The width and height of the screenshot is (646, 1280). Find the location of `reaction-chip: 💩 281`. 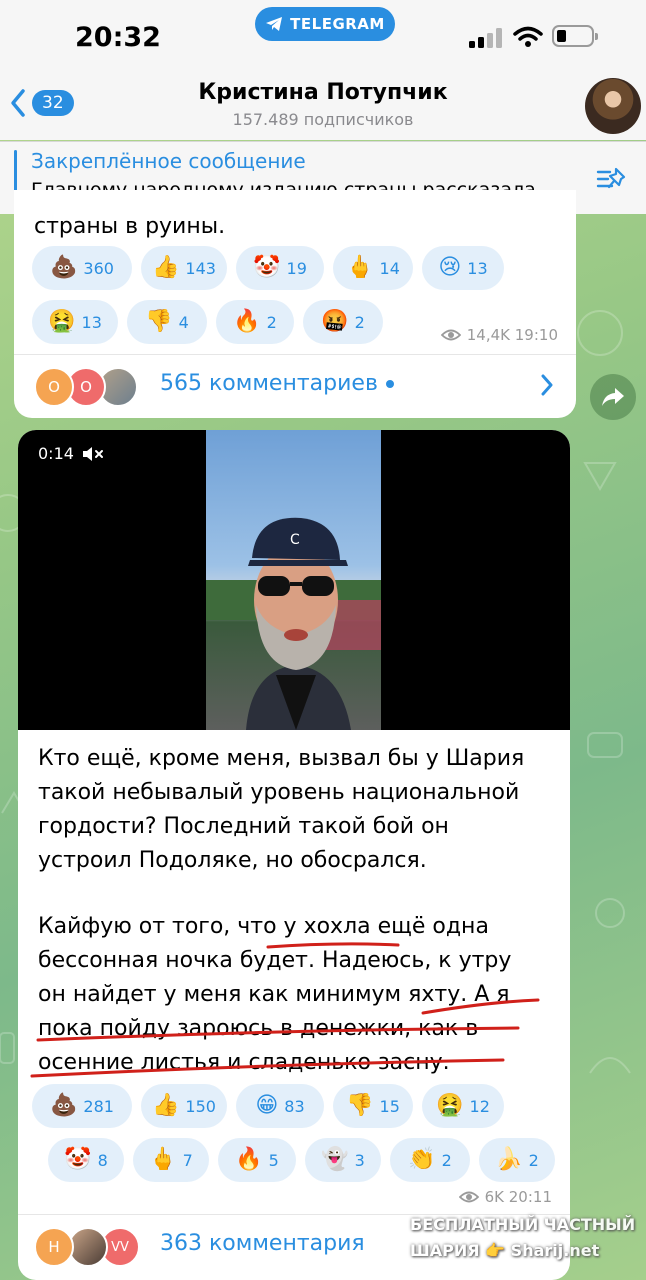

reaction-chip: 💩 281 is located at coordinates (82, 1106).